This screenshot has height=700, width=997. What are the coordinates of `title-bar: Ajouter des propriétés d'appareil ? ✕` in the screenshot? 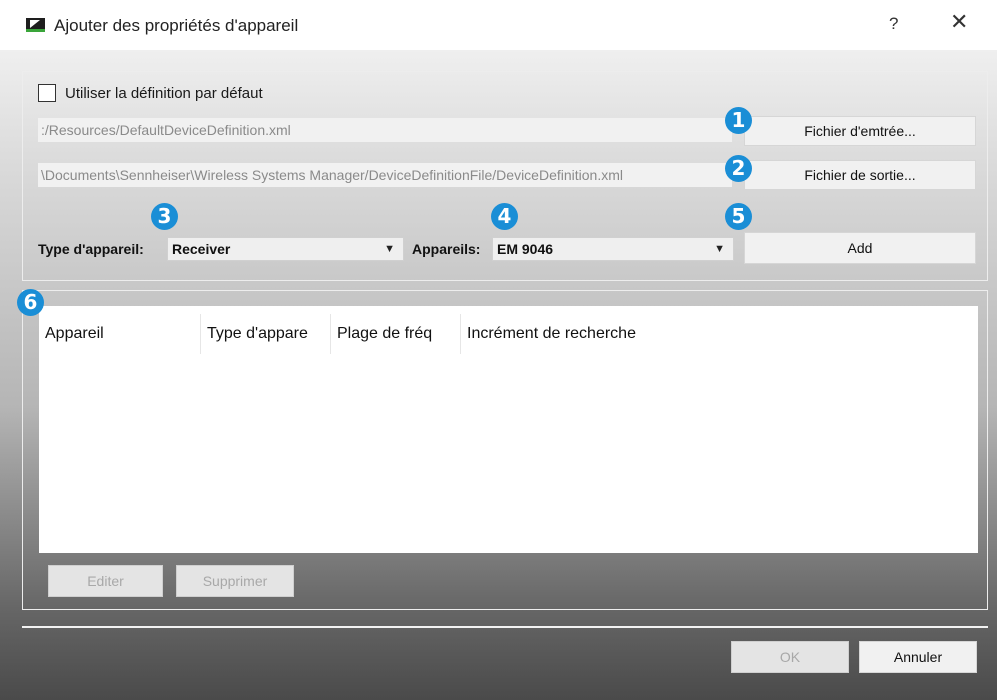 It's located at (498, 25).